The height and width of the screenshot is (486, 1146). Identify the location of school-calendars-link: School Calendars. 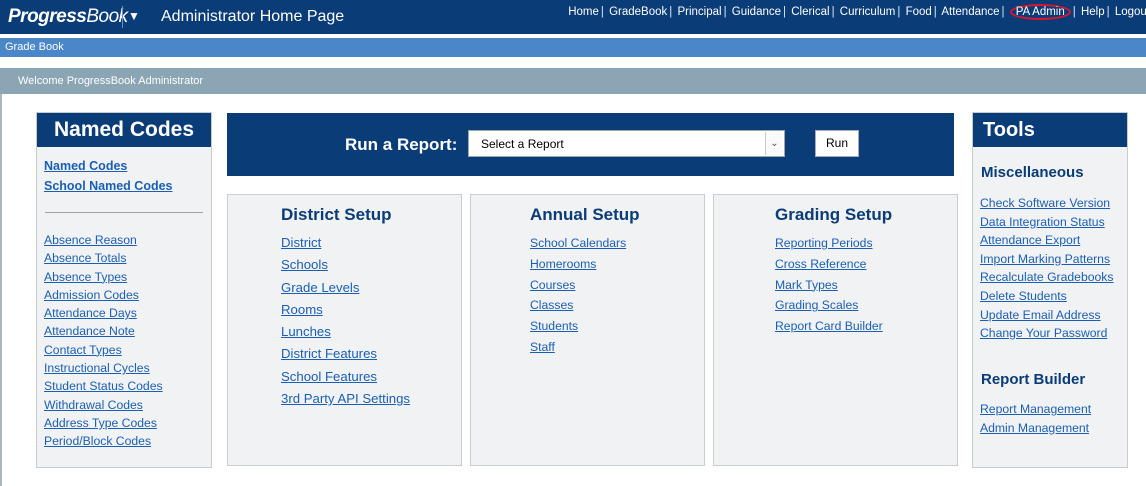
(578, 243).